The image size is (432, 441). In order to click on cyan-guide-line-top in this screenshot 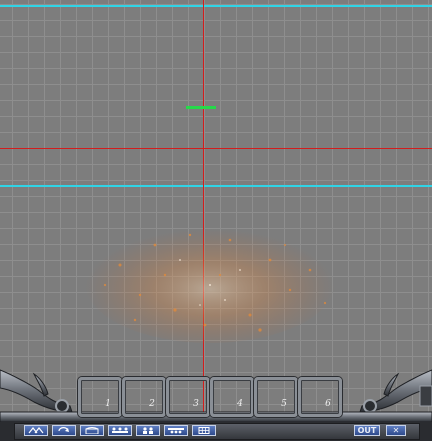, I will do `click(216, 6)`.